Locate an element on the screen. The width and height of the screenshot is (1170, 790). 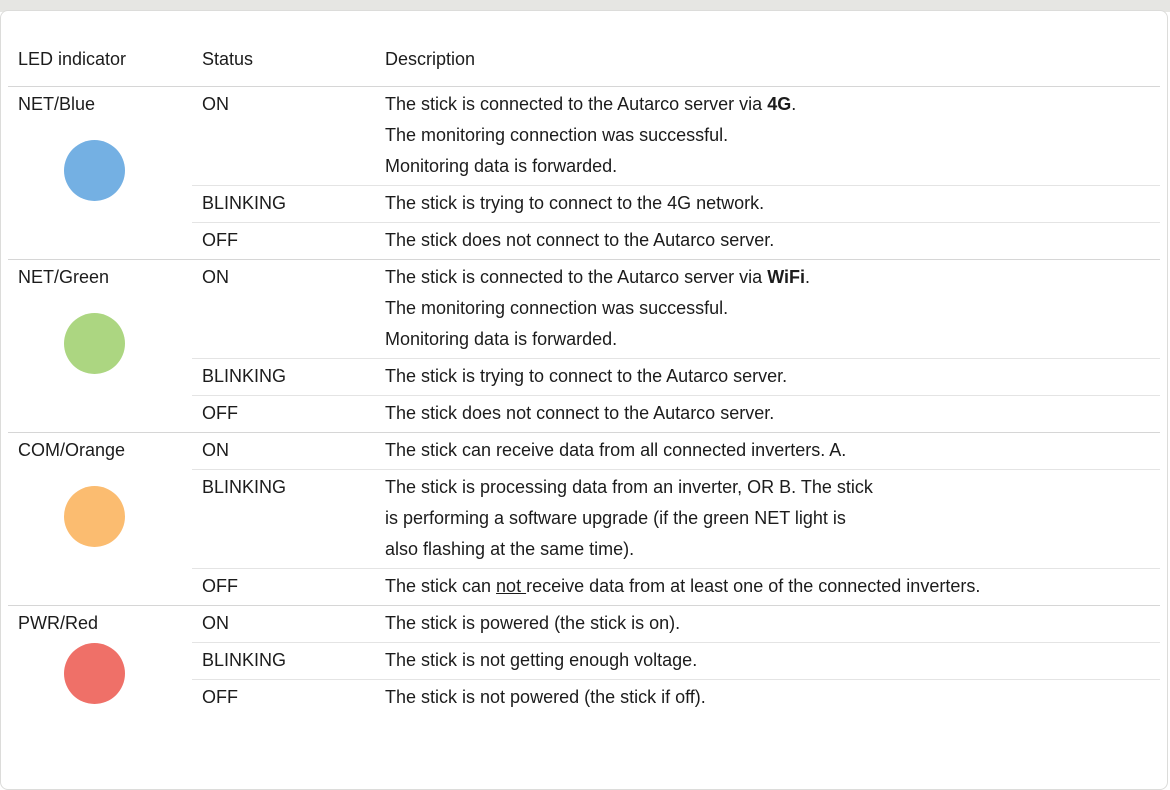
table-header-row: LED indicator Status Description is located at coordinates (584, 60).